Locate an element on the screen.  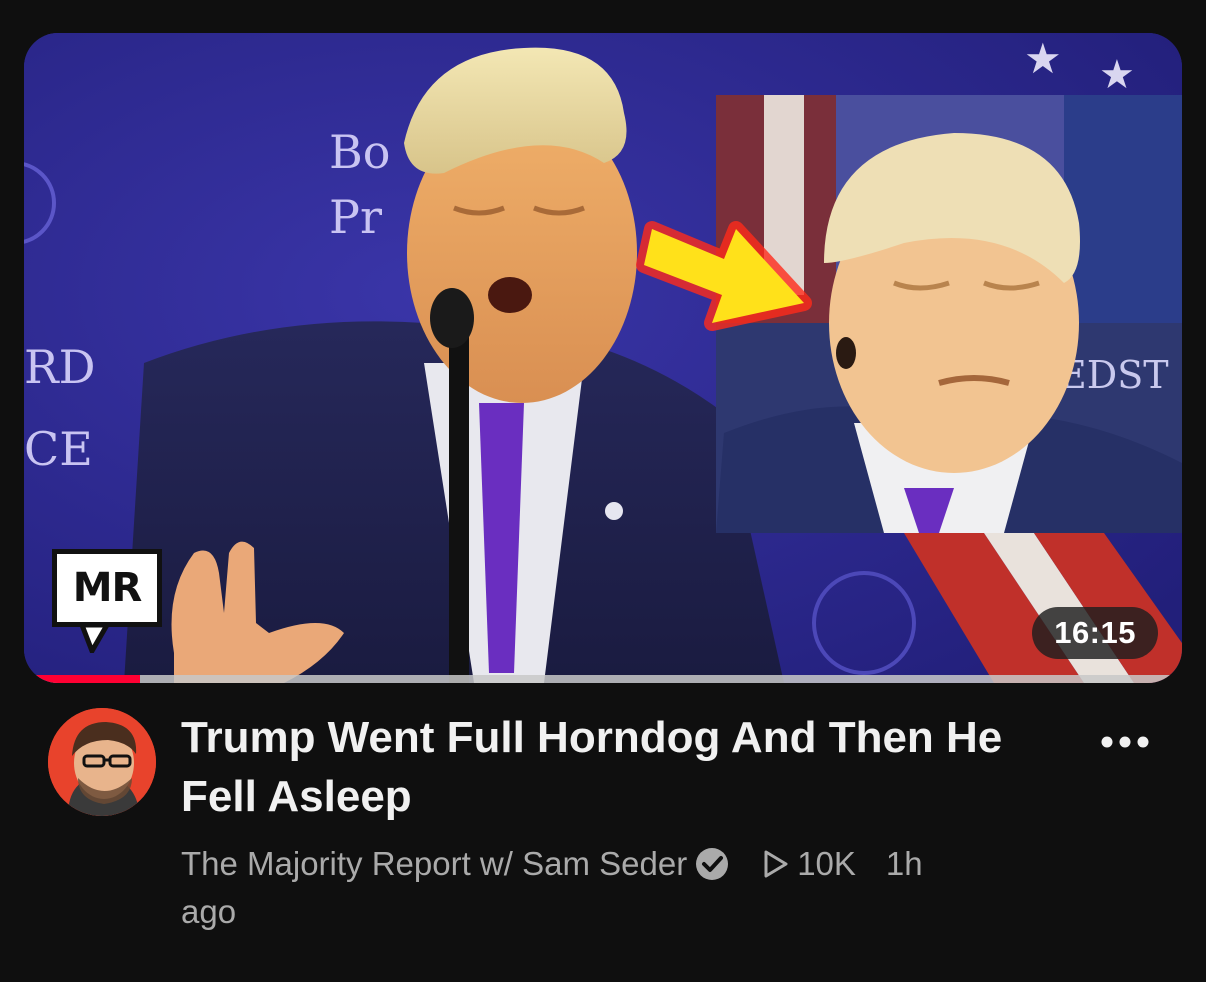
backdrop-text-3: Bo is located at coordinates (360, 152).